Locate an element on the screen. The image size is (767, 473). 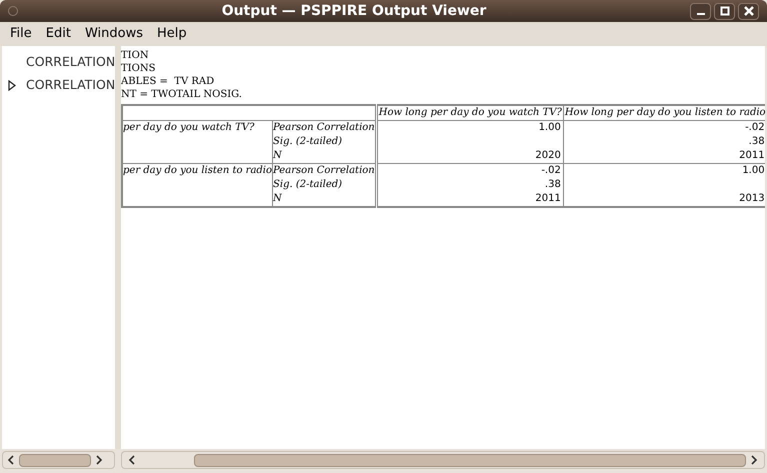
syntax-line: ABLES = TV RAD is located at coordinates (168, 81).